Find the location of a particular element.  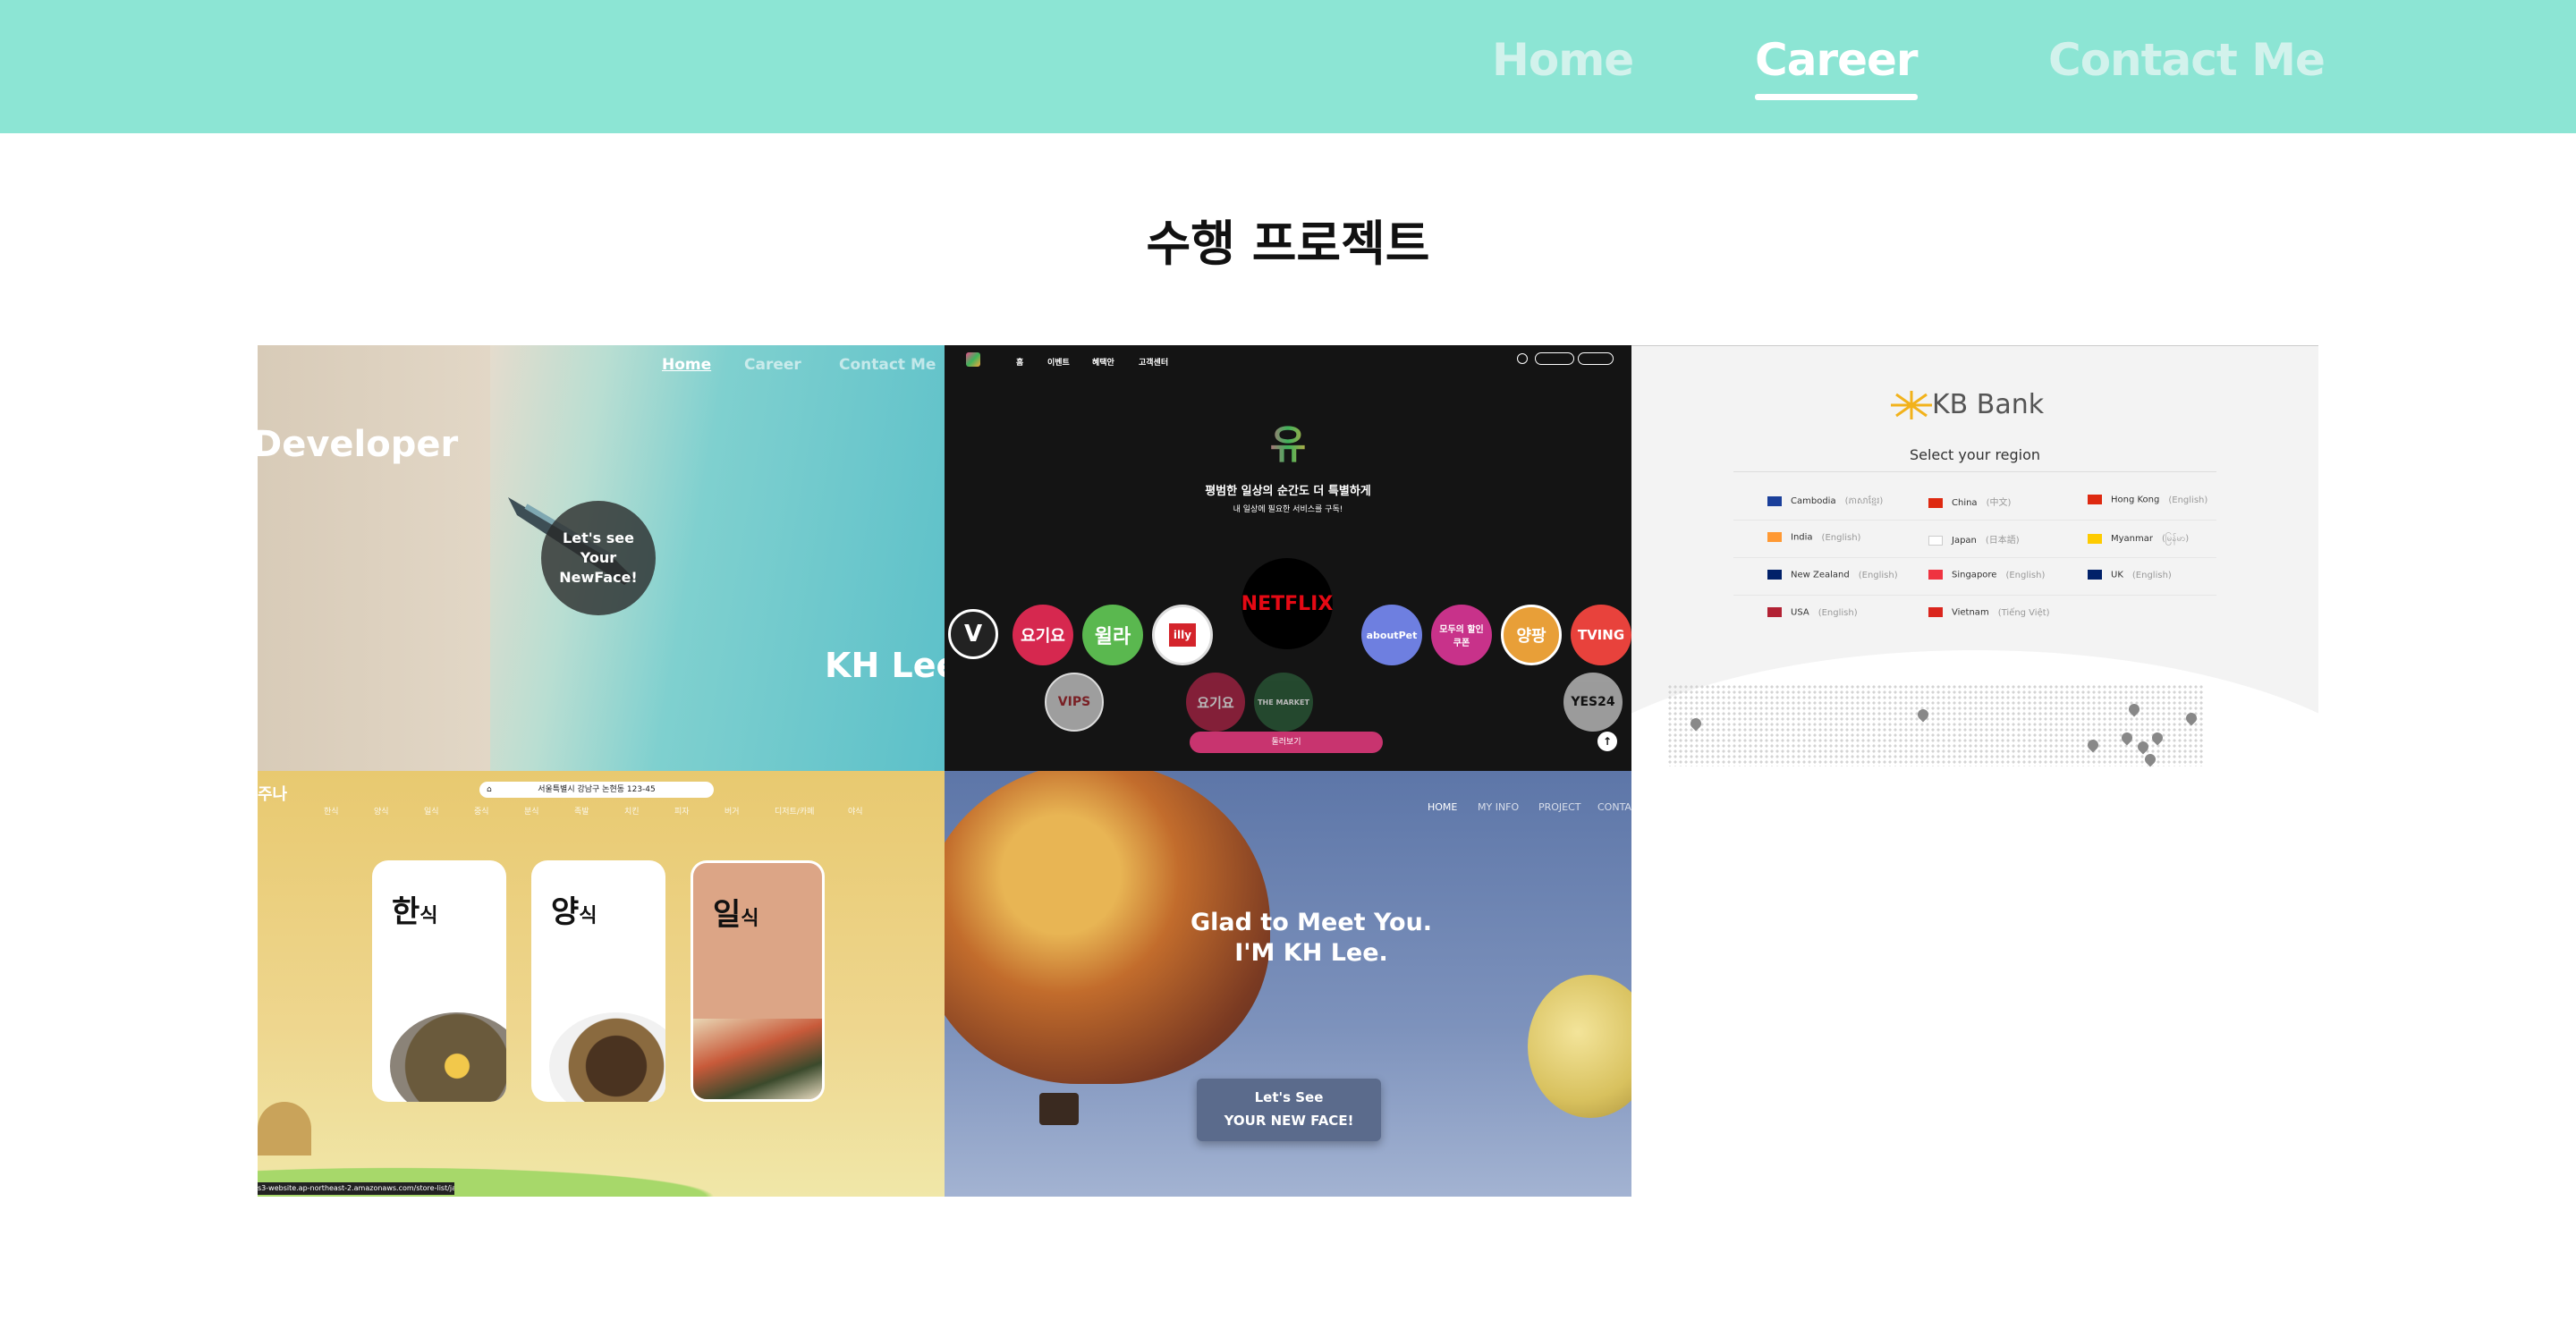

region-name: USA is located at coordinates (1800, 612).